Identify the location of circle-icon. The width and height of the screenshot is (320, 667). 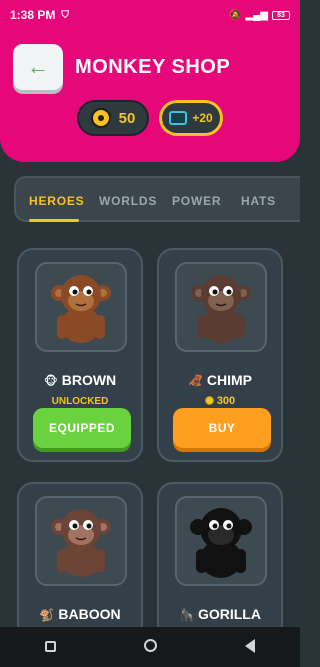
(150, 645).